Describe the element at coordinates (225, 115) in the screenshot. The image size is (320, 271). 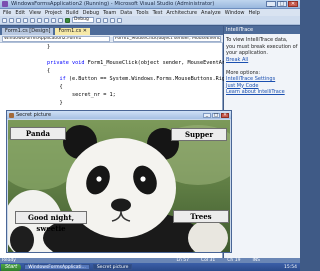
I see `secret-close-button: ✕` at that location.